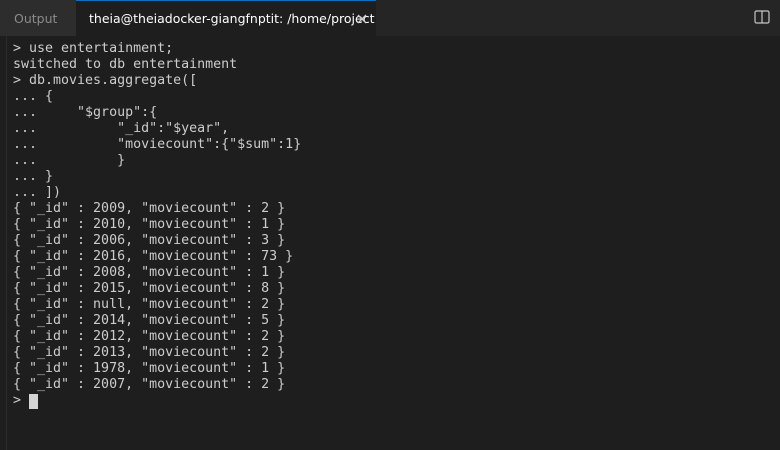 The width and height of the screenshot is (780, 450). I want to click on terminal-line: ... "moviecount":{"$sum":1}, so click(157, 144).